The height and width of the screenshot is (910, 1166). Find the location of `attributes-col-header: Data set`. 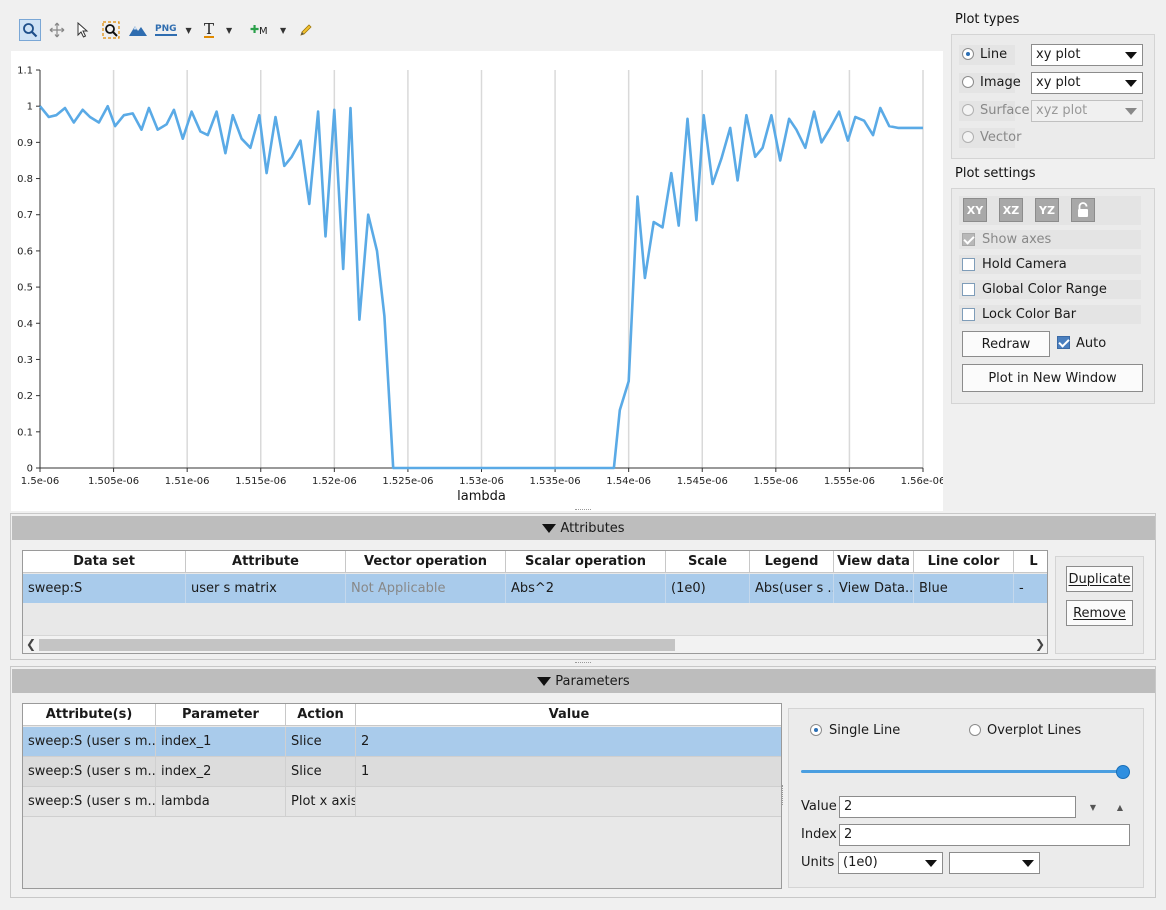

attributes-col-header: Data set is located at coordinates (104, 562).